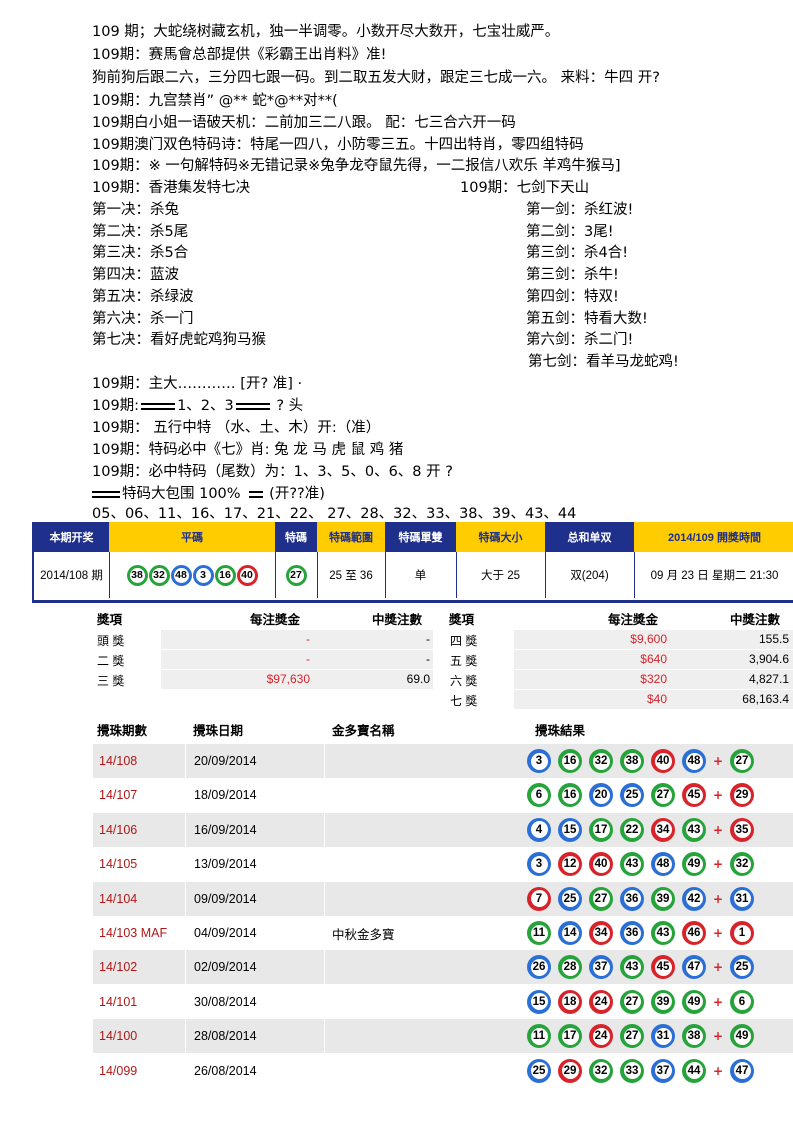  What do you see at coordinates (137, 575) in the screenshot?
I see `lottery-ball: 38` at bounding box center [137, 575].